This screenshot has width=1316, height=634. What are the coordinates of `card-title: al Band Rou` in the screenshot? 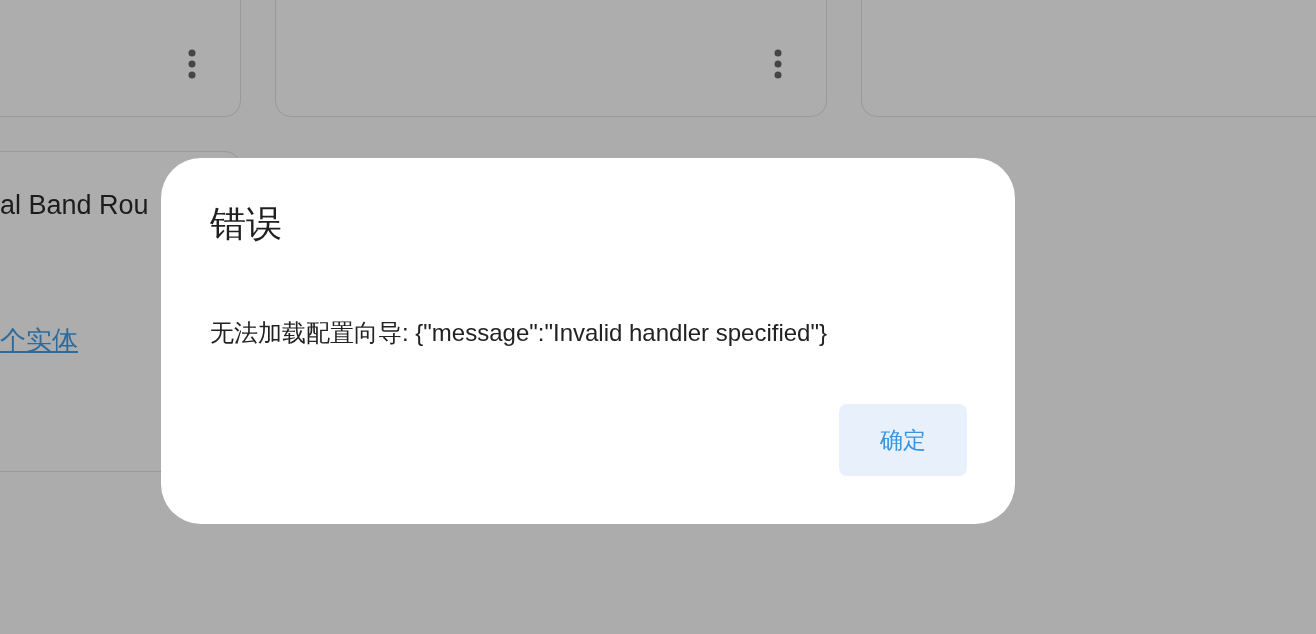 It's located at (75, 205).